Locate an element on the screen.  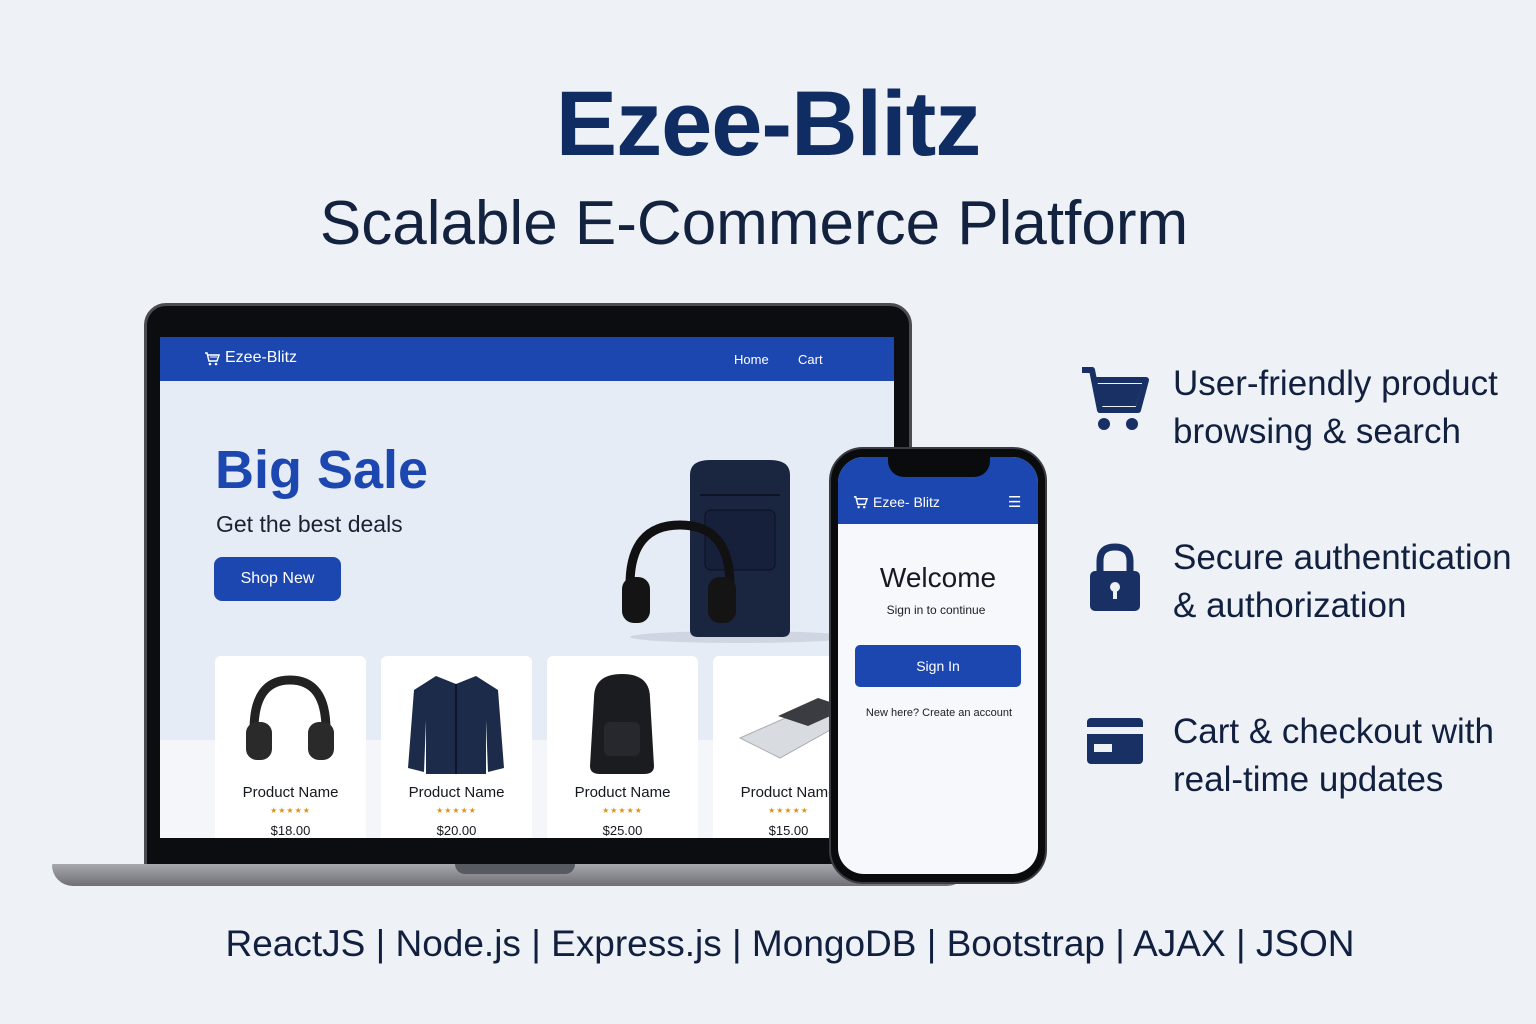
hero-heading: Big Sale is located at coordinates (322, 470).